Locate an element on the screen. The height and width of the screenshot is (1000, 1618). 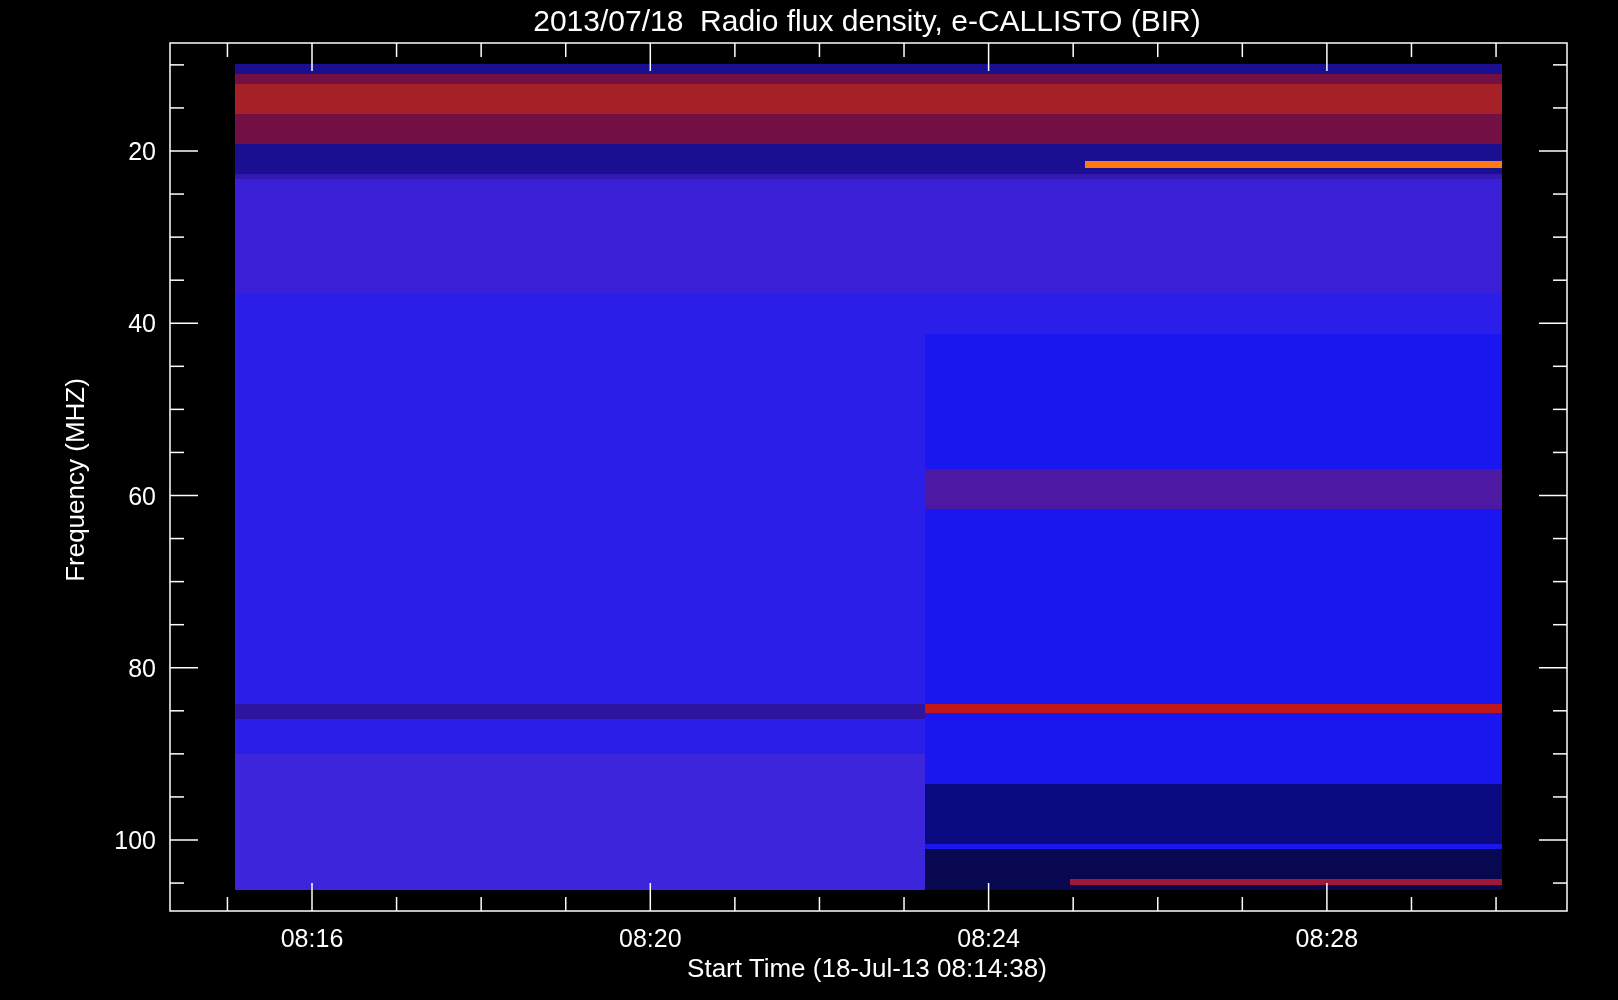
tick-label: 08:24 is located at coordinates (988, 938).